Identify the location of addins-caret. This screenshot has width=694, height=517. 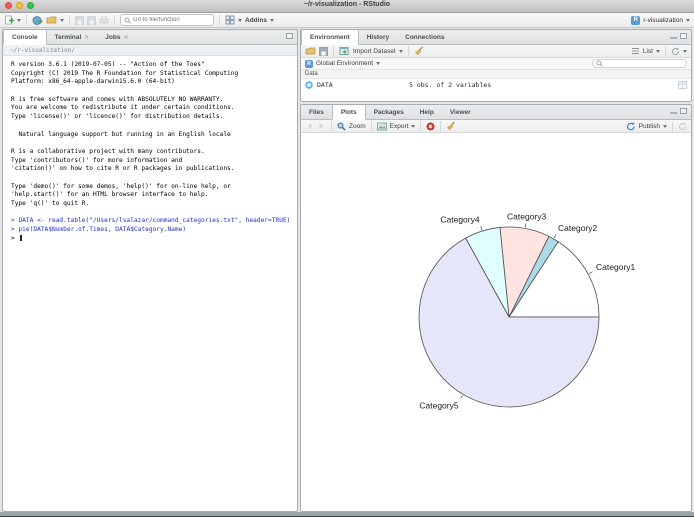
(272, 20).